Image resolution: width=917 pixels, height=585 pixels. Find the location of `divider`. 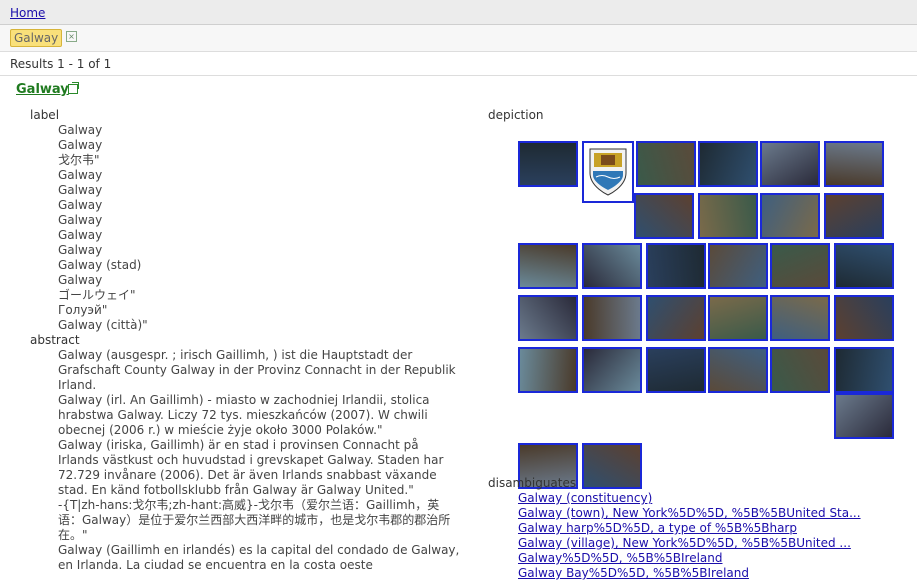

divider is located at coordinates (458, 75).